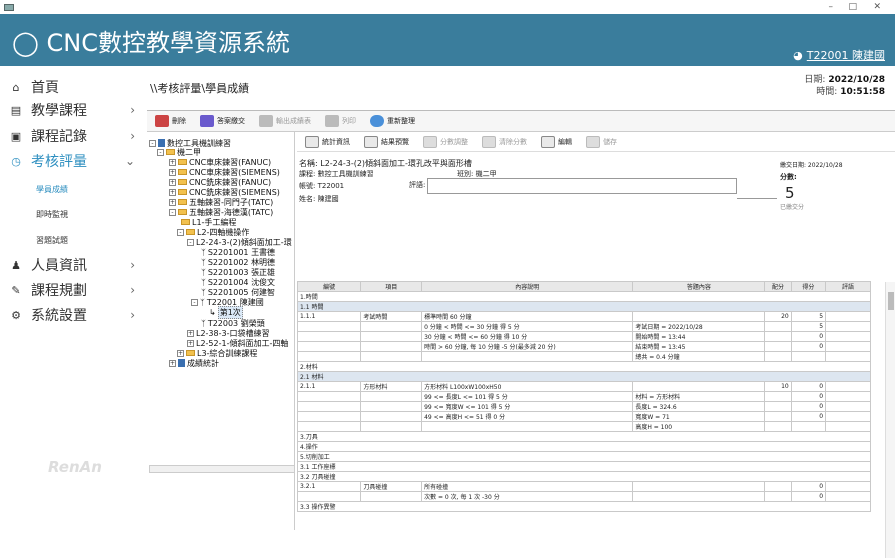  What do you see at coordinates (73, 265) in the screenshot?
I see `nav-item-personnel: ♟ 人員資訊 ›` at bounding box center [73, 265].